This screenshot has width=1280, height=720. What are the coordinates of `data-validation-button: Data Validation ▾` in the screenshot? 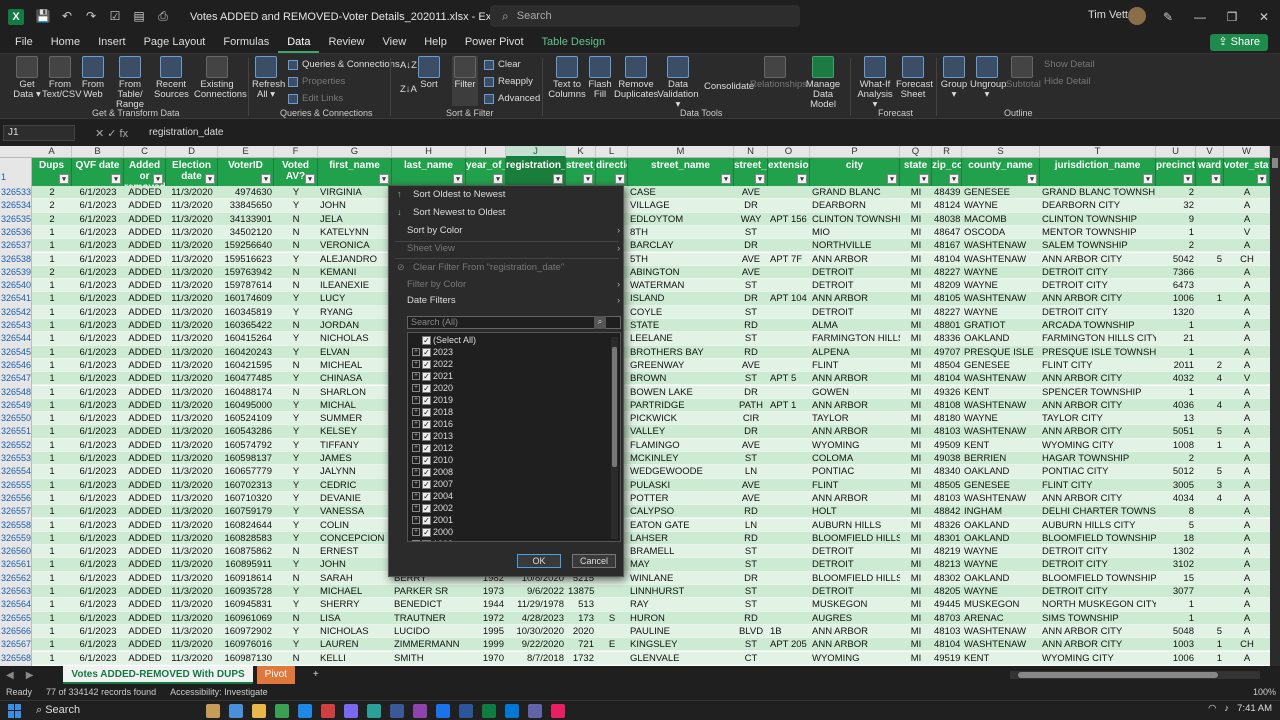 It's located at (678, 83).